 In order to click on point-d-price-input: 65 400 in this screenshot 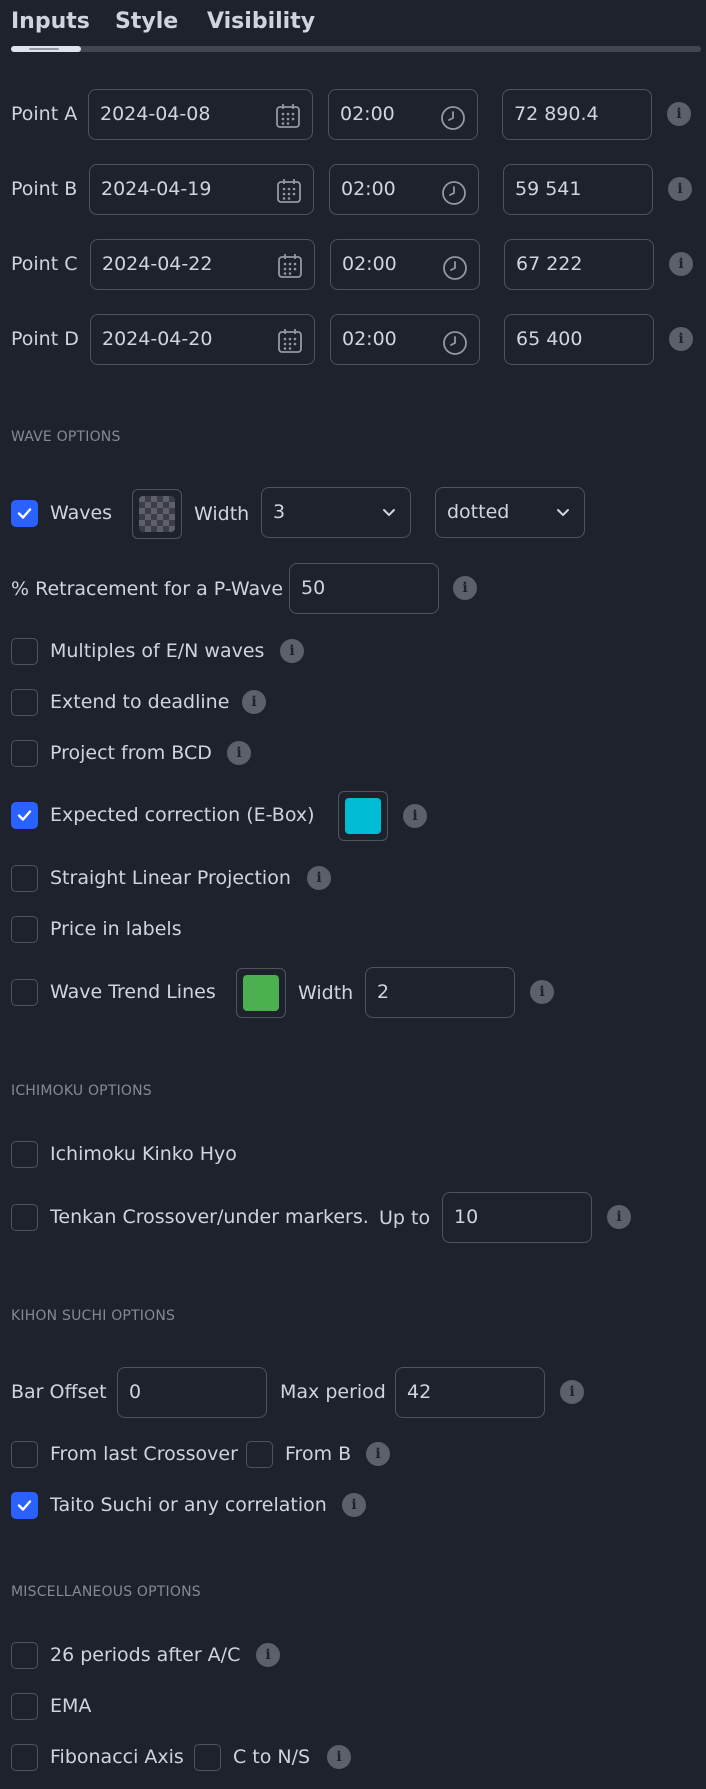, I will do `click(579, 339)`.